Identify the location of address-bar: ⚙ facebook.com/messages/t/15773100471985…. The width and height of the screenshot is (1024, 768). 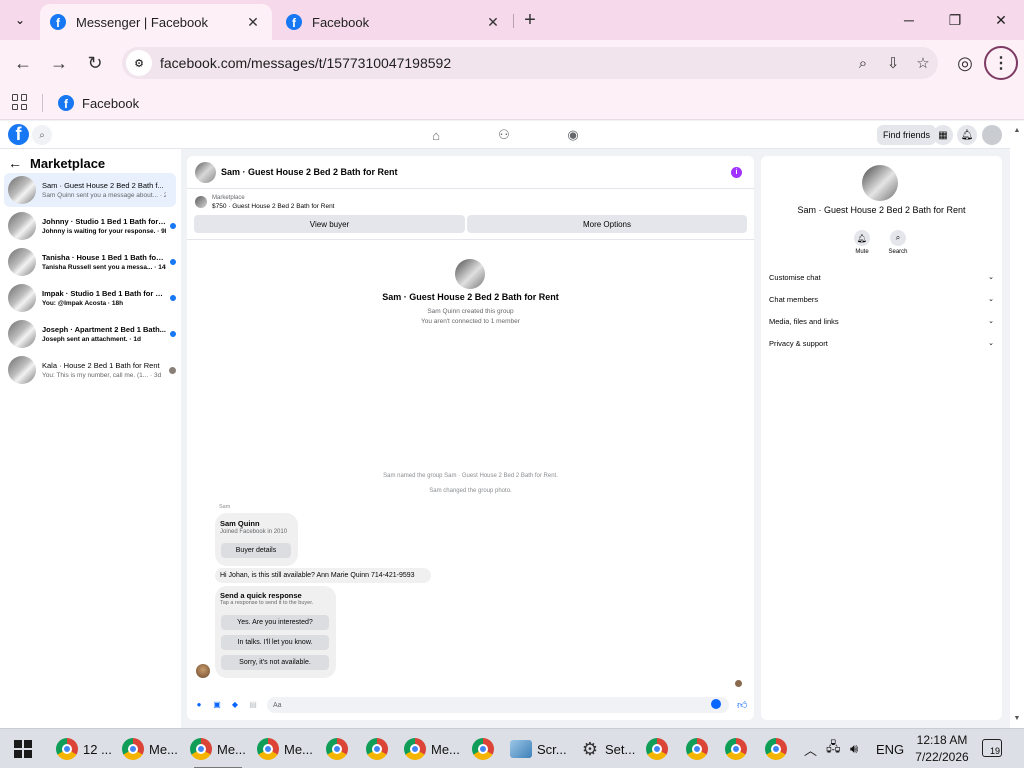
(530, 63).